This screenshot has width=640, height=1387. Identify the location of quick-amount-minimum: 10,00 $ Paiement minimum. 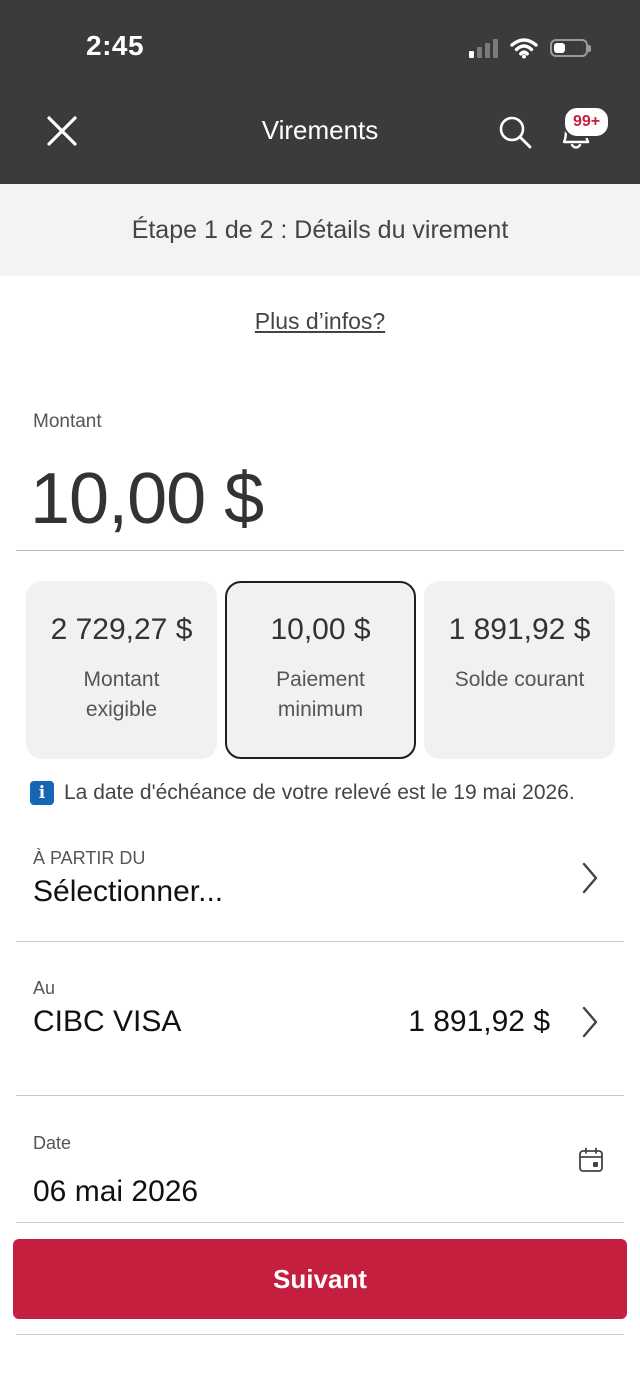
(320, 670).